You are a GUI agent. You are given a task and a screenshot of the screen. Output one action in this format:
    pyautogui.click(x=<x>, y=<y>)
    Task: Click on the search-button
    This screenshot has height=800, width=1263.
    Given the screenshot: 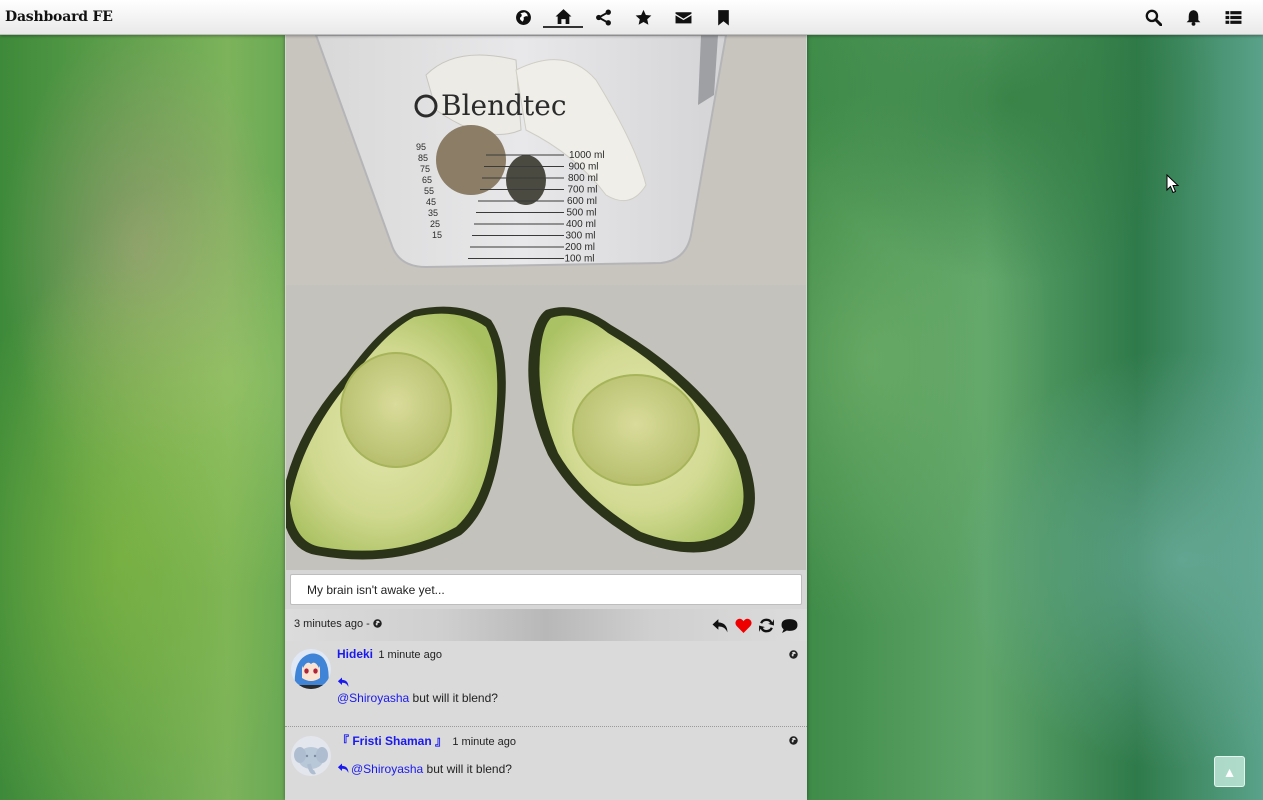 What is the action you would take?
    pyautogui.click(x=1153, y=17)
    